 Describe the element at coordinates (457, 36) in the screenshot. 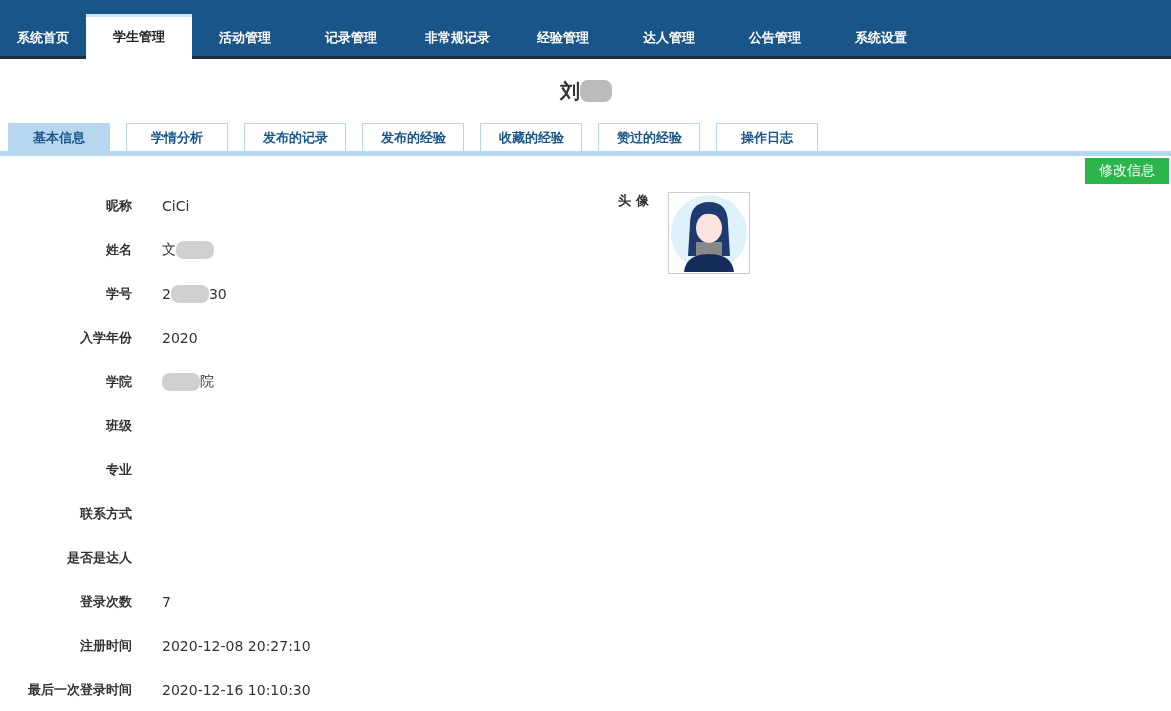

I see `nav-tab: 非常规记录` at that location.